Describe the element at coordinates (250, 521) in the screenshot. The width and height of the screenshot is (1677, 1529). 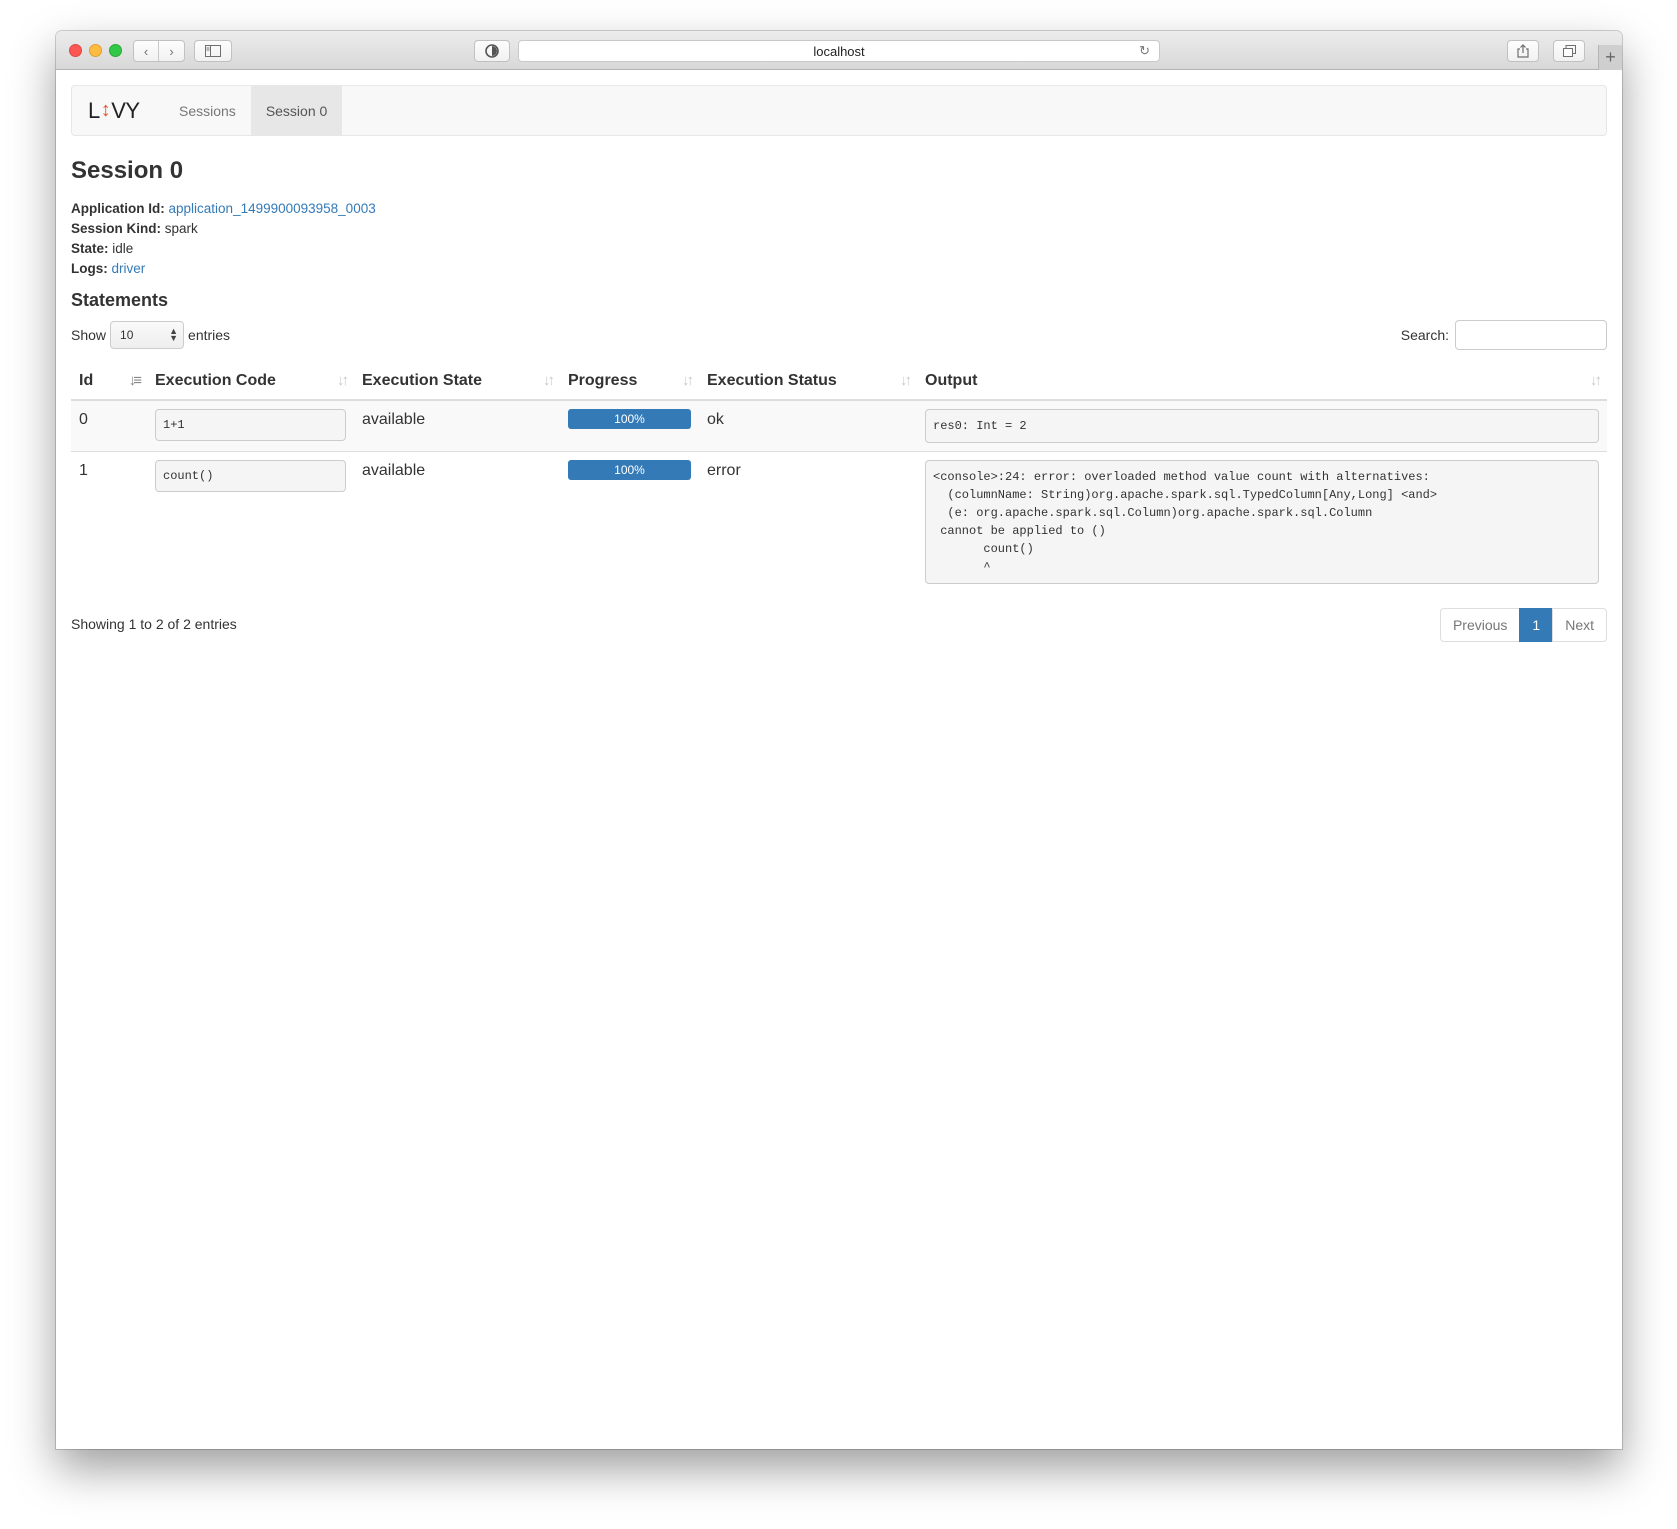
I see `cell-code: count()` at that location.